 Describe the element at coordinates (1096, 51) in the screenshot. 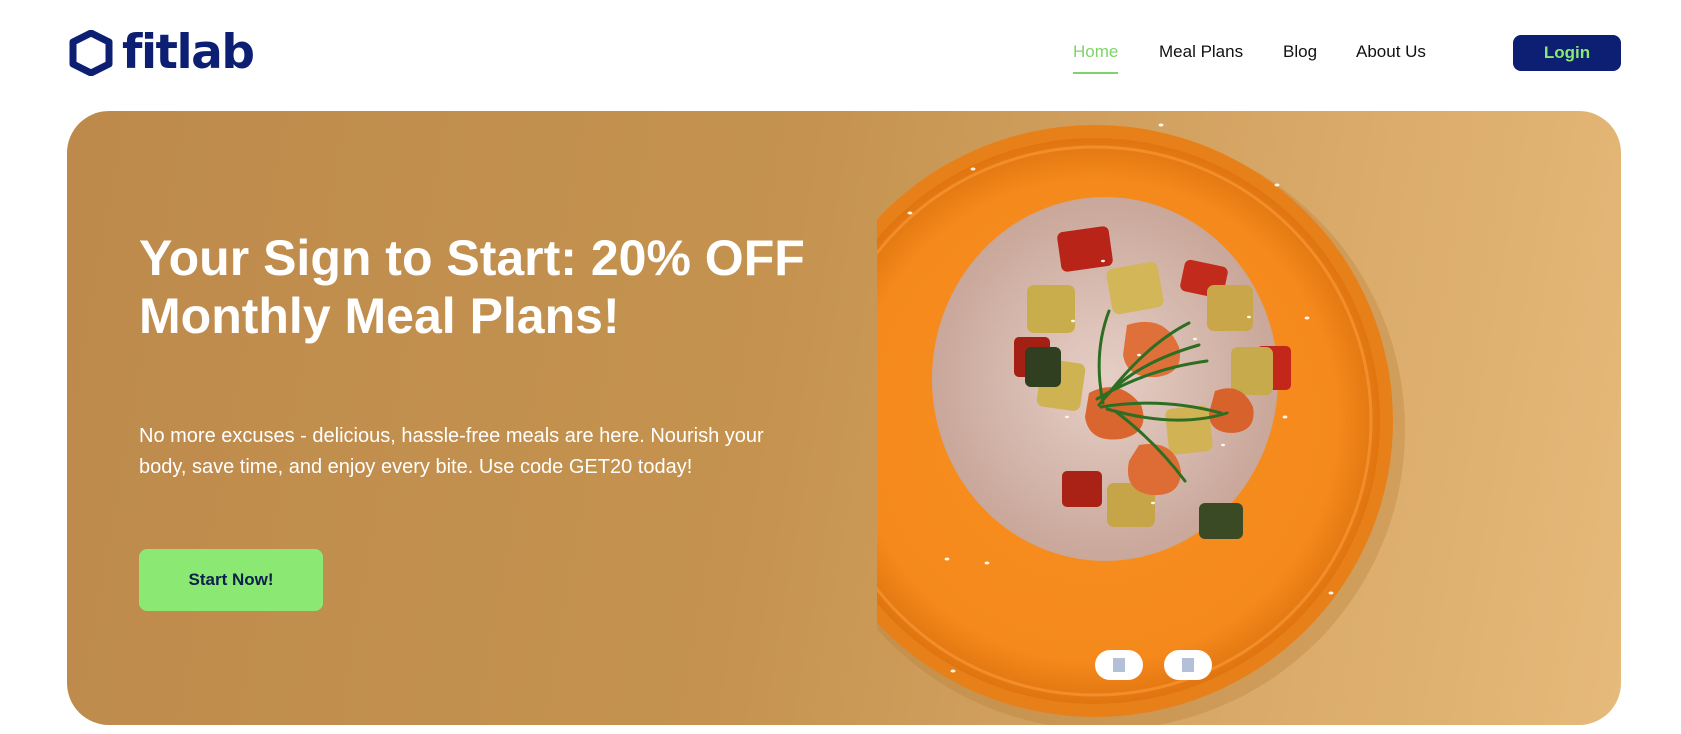

I see `nav-item-label: Home` at that location.